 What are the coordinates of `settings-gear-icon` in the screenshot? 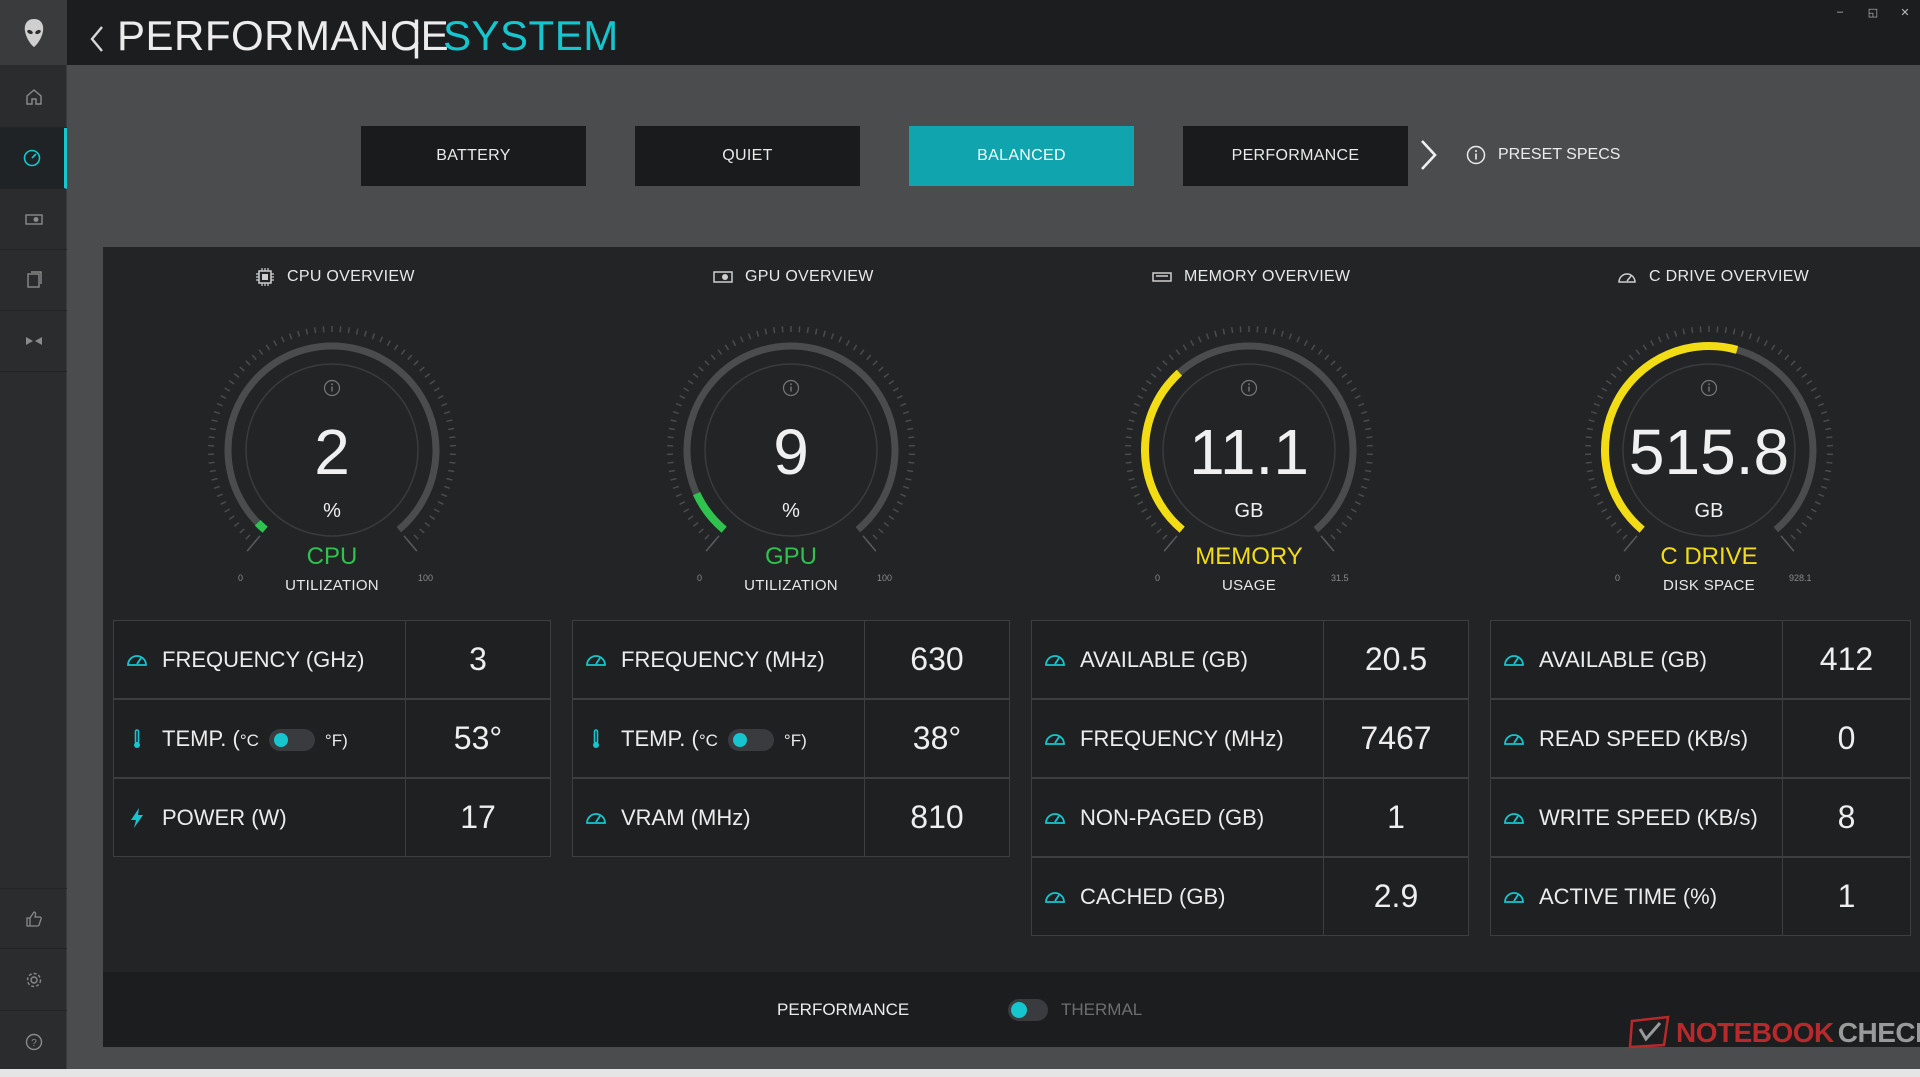 It's located at (33, 980).